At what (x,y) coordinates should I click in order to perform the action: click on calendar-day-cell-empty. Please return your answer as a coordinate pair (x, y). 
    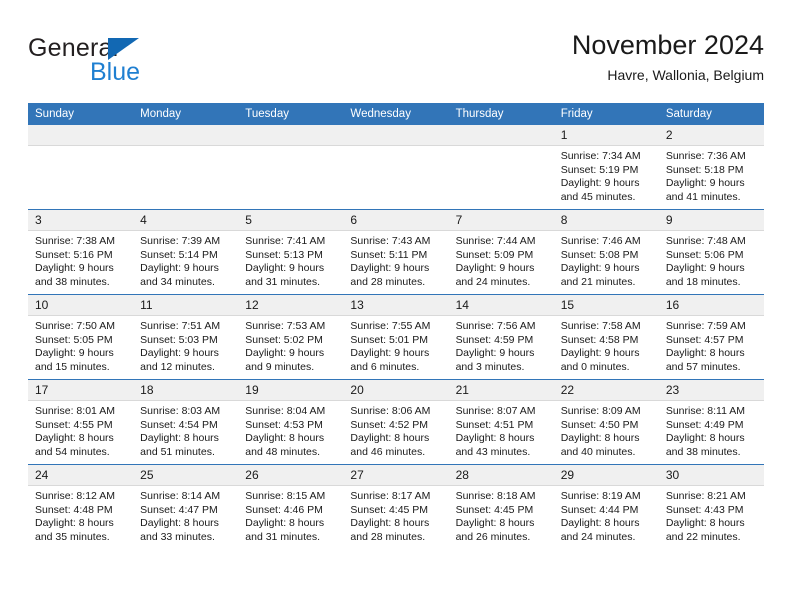
    Looking at the image, I should click on (81, 167).